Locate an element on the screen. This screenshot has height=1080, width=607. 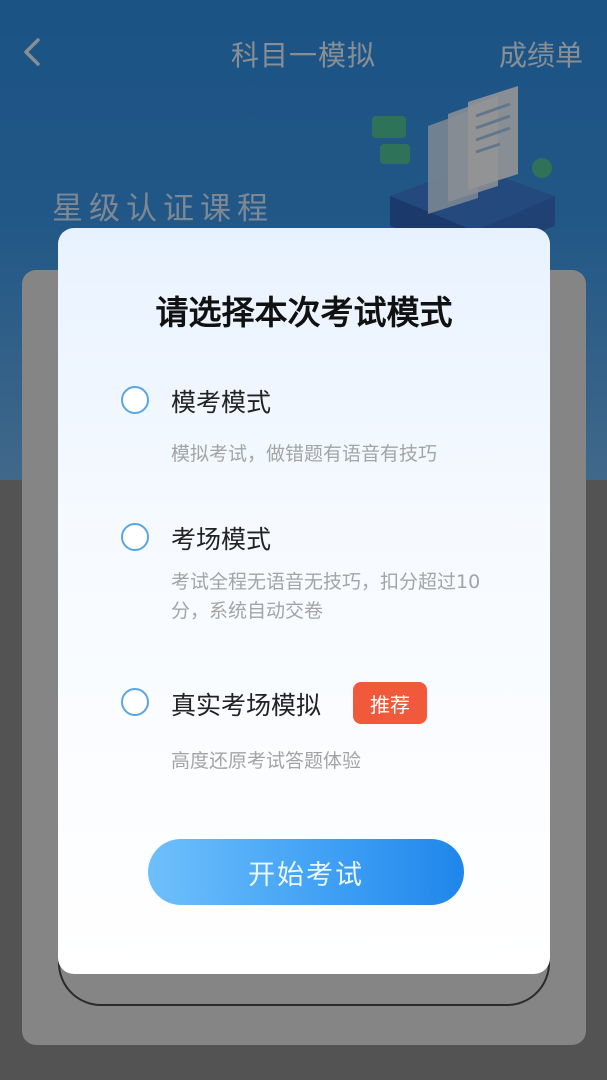
recommended-badge: 推荐 is located at coordinates (390, 703).